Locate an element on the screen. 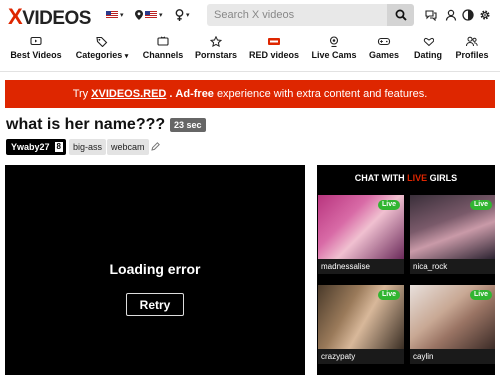 The width and height of the screenshot is (500, 375). logo-x: X is located at coordinates (15, 16).